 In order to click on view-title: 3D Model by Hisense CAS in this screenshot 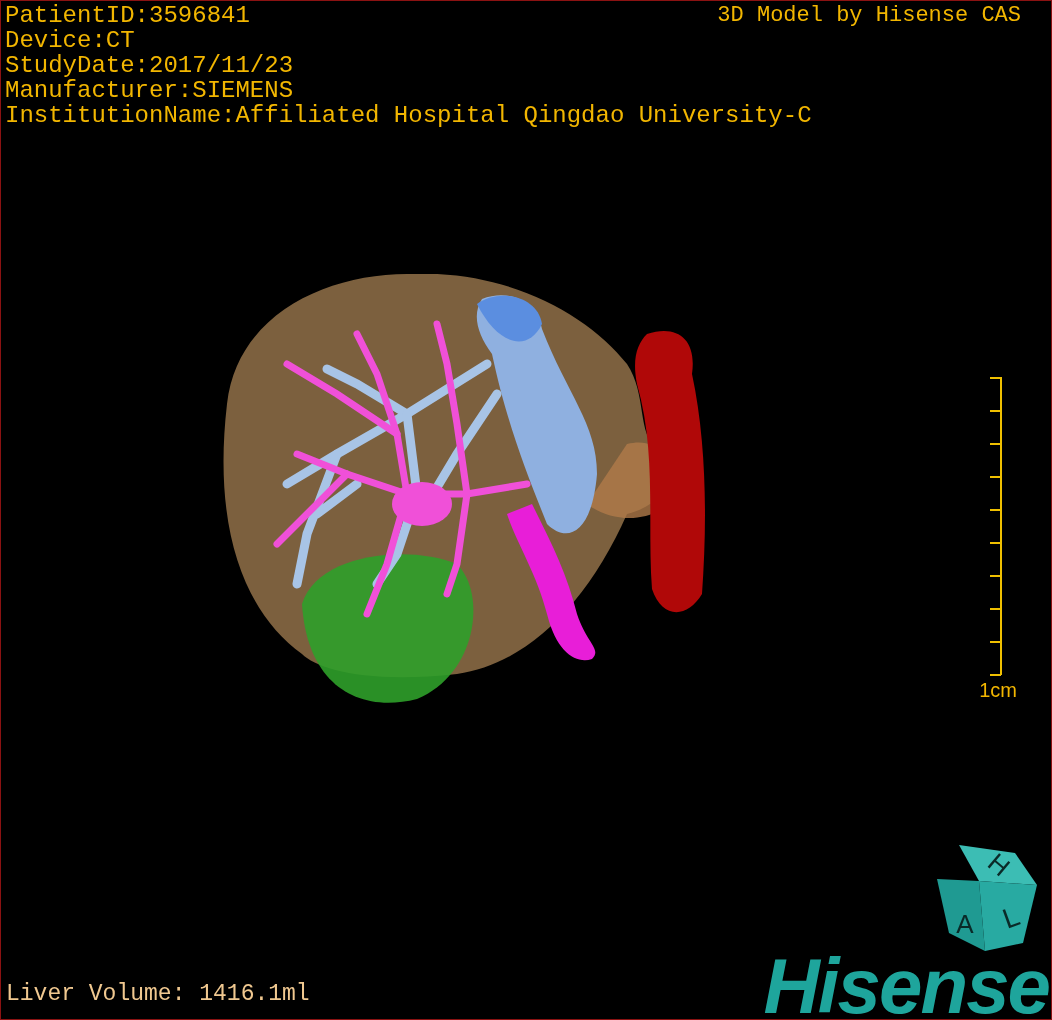, I will do `click(869, 15)`.